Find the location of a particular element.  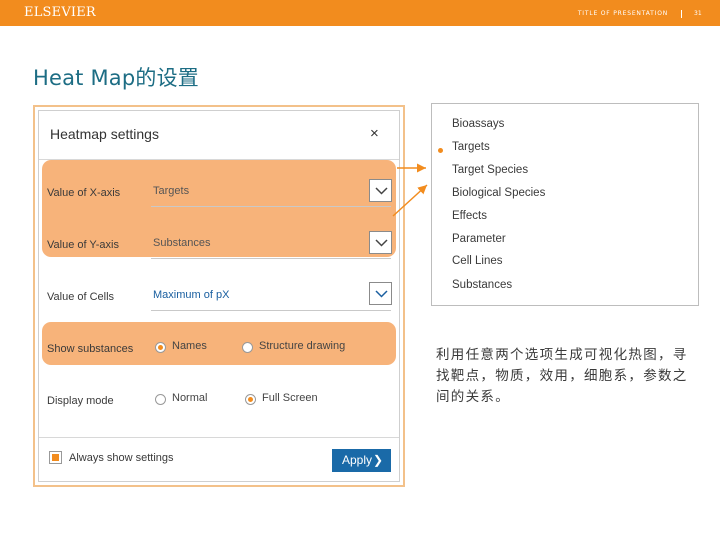

arrow-diagonal-to-list is located at coordinates (410, 200).